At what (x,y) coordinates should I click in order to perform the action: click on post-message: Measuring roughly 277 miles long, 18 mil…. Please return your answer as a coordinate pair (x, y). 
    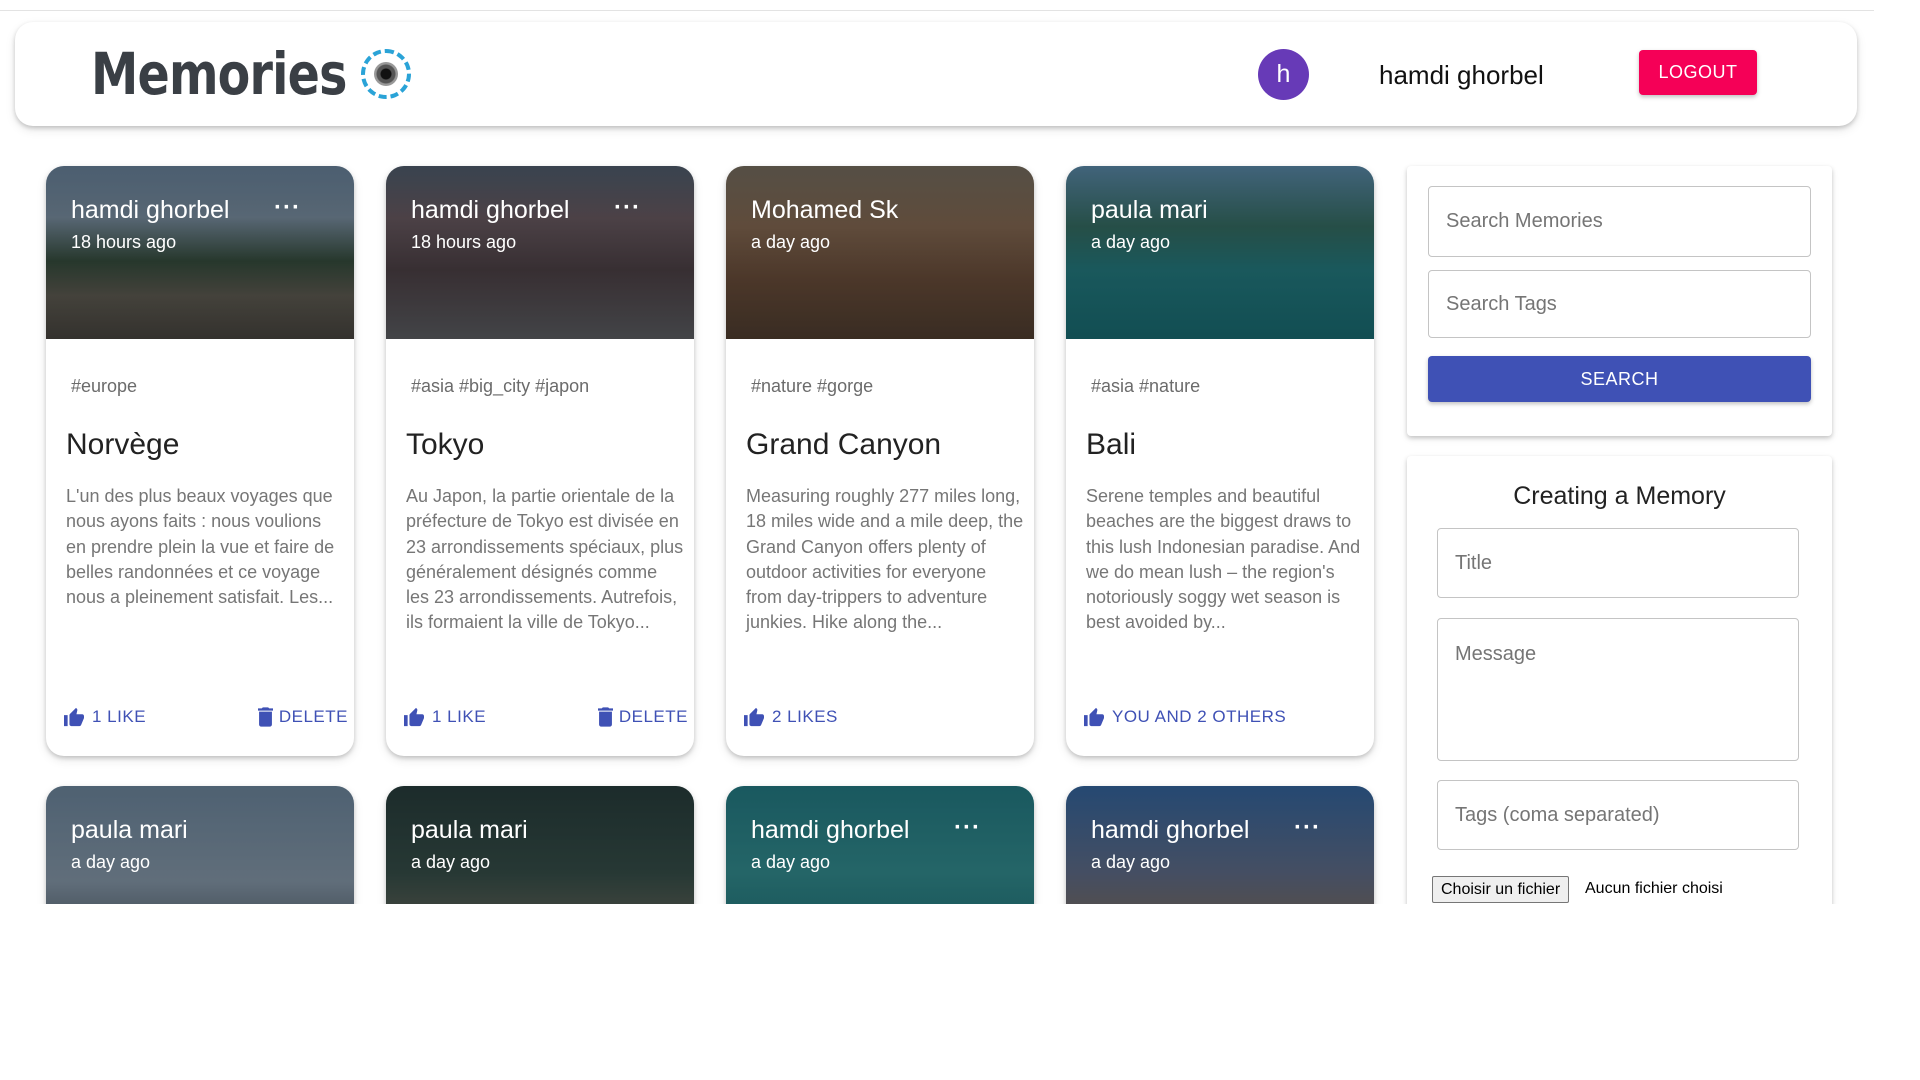
    Looking at the image, I should click on (885, 559).